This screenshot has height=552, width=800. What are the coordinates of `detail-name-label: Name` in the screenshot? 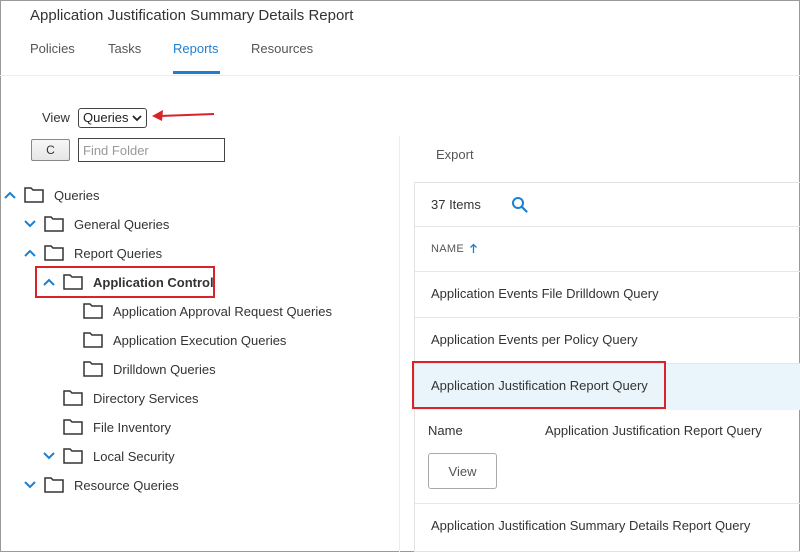 It's located at (445, 430).